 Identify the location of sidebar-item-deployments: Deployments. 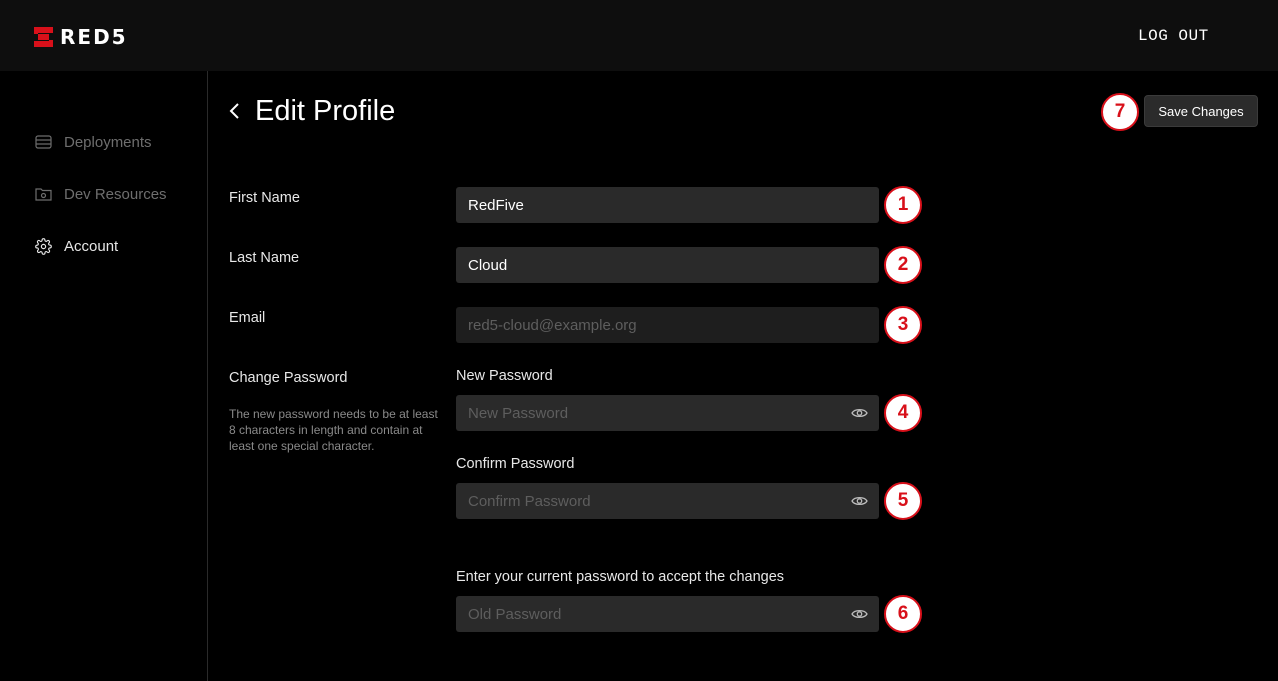
(93, 142).